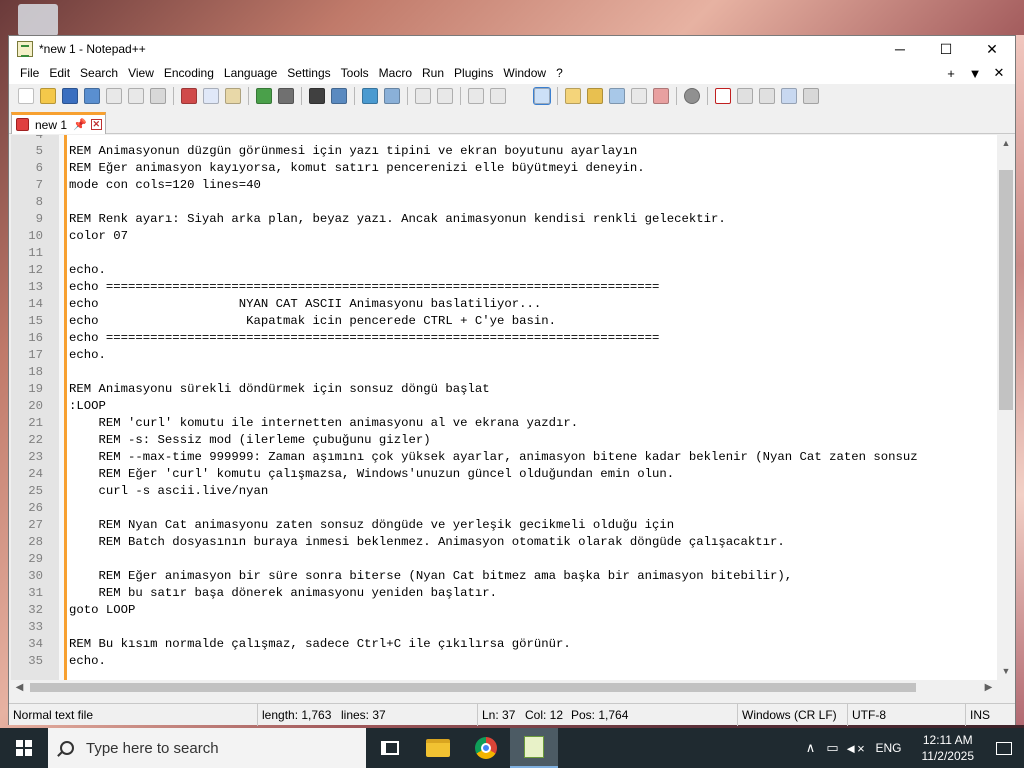  Describe the element at coordinates (946, 49) in the screenshot. I see `maximize-button: ☐` at that location.